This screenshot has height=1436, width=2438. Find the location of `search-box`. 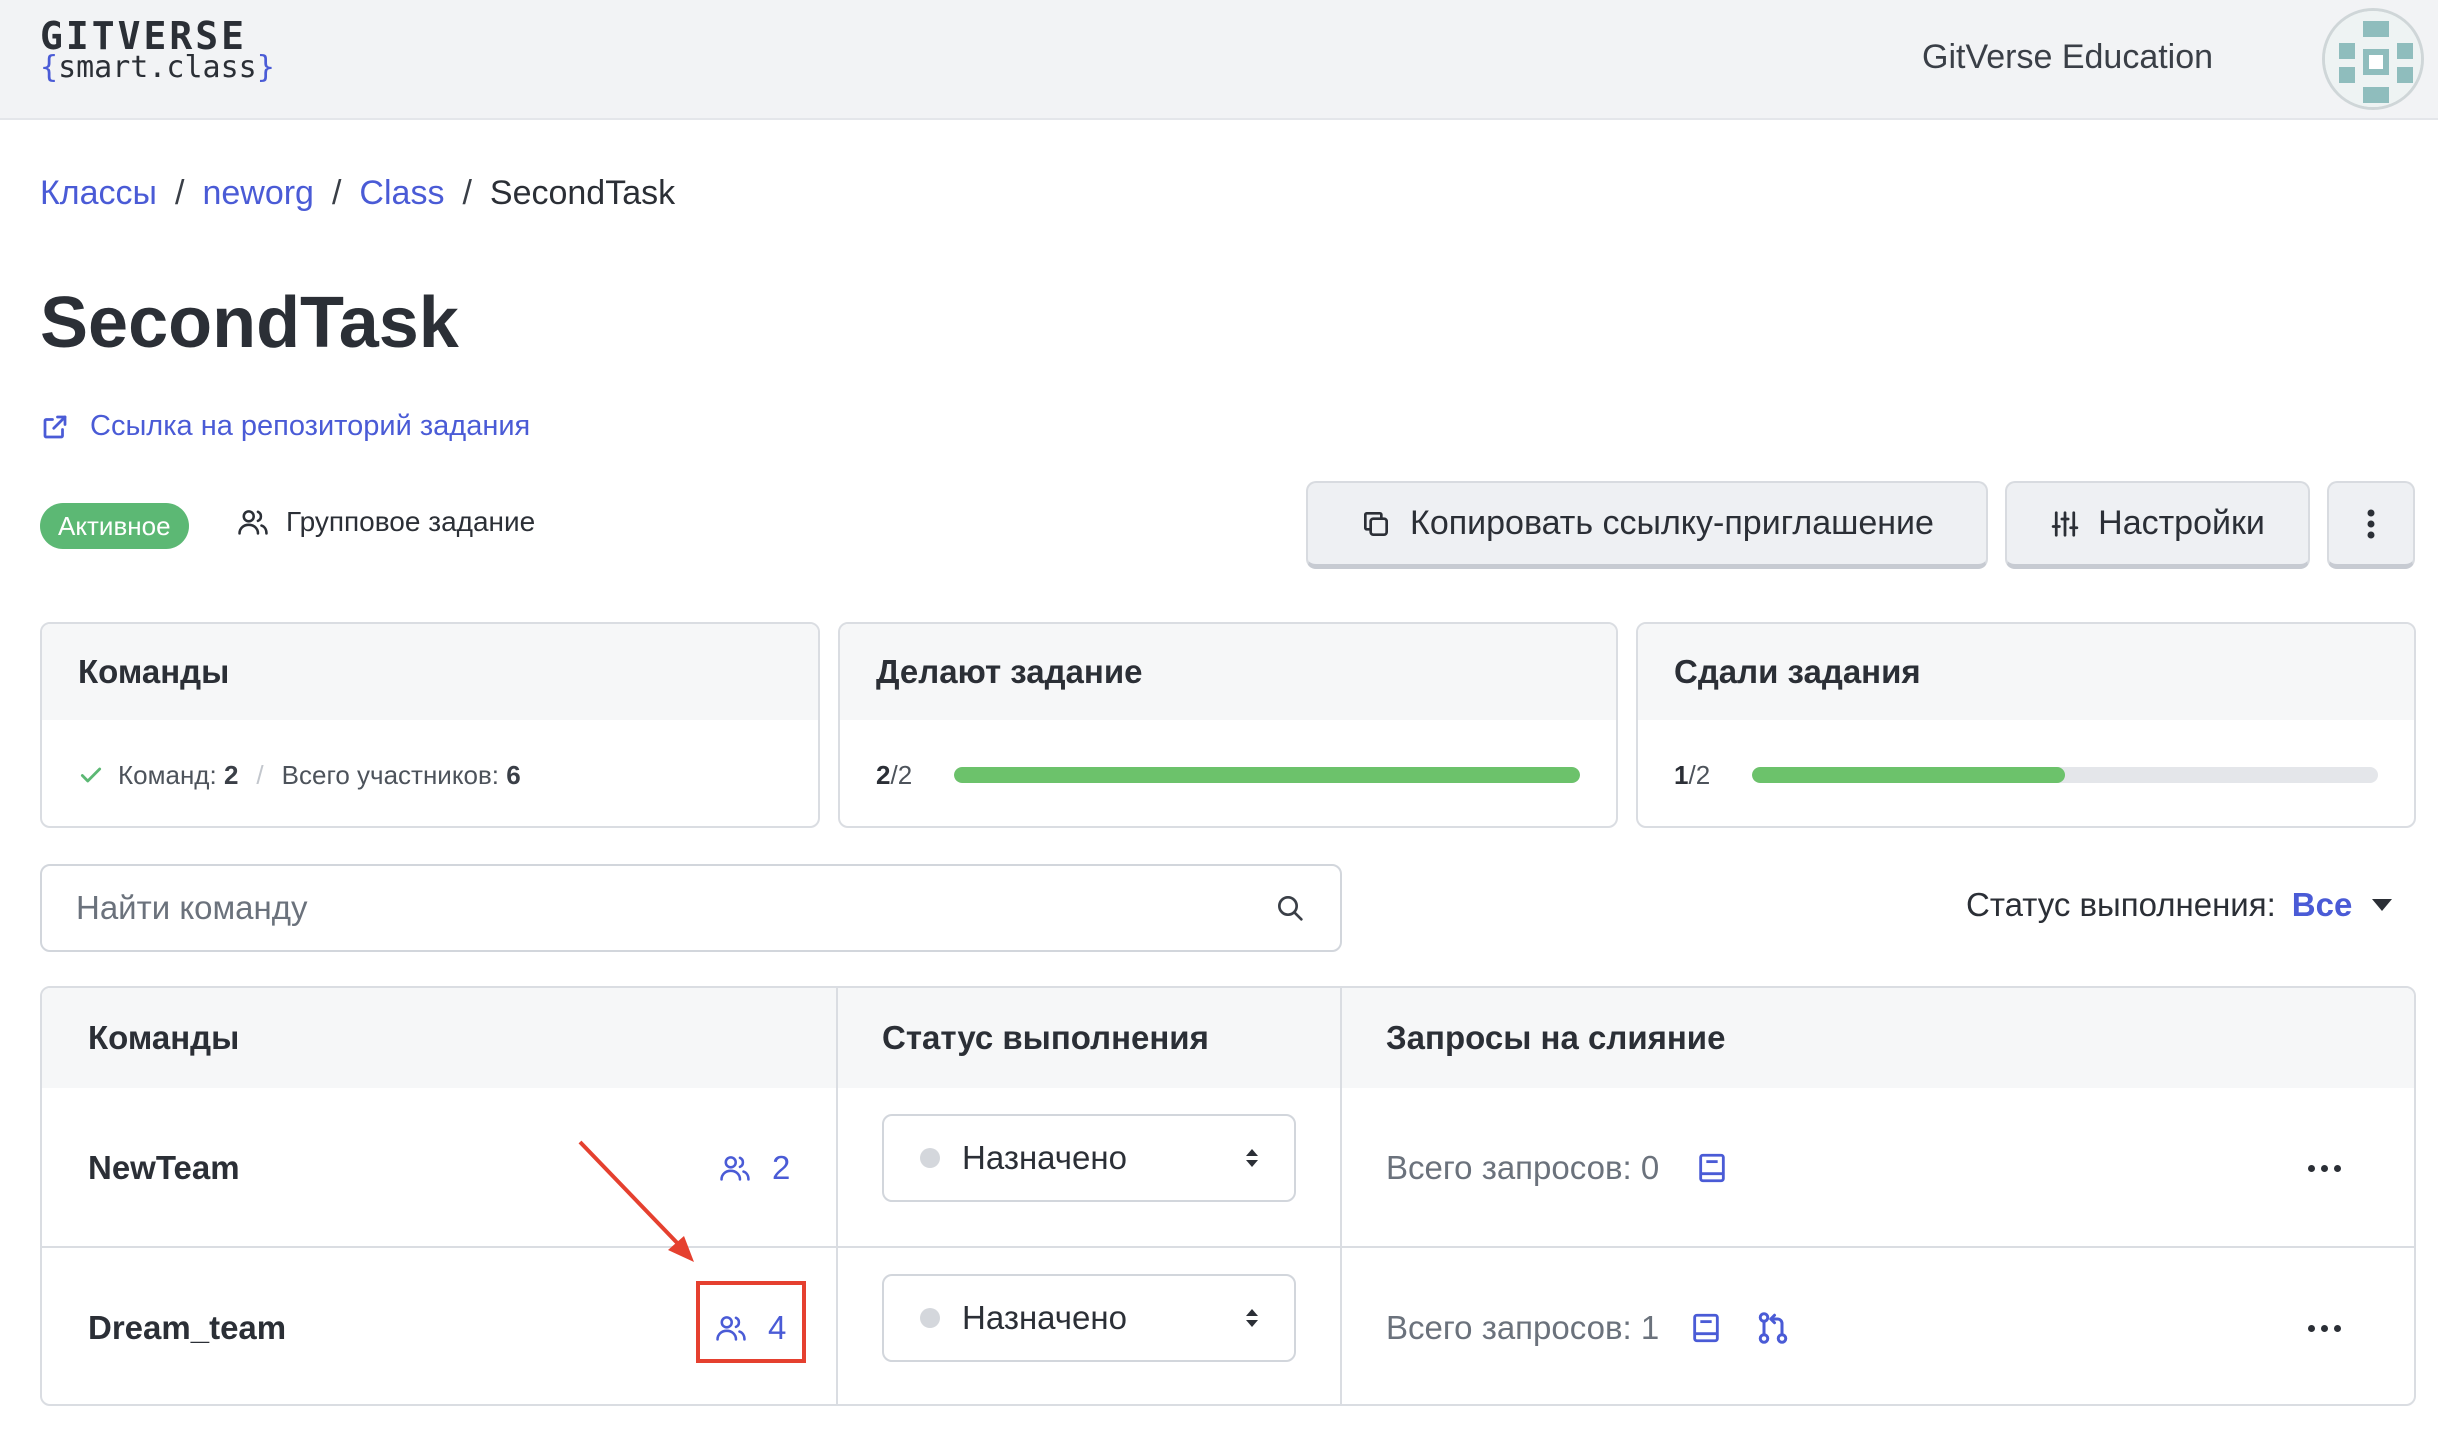

search-box is located at coordinates (691, 908).